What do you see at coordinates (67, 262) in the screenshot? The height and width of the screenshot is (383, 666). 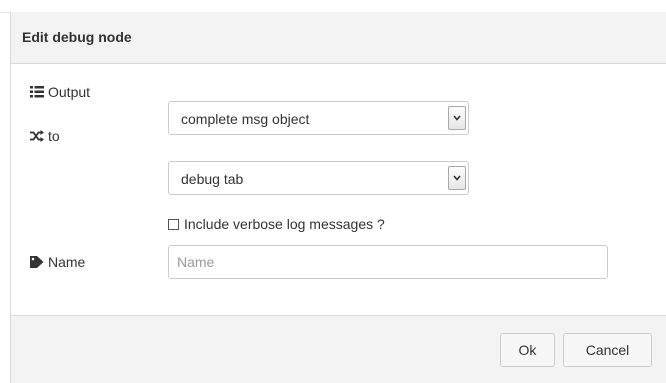 I see `name-label-text: Name` at bounding box center [67, 262].